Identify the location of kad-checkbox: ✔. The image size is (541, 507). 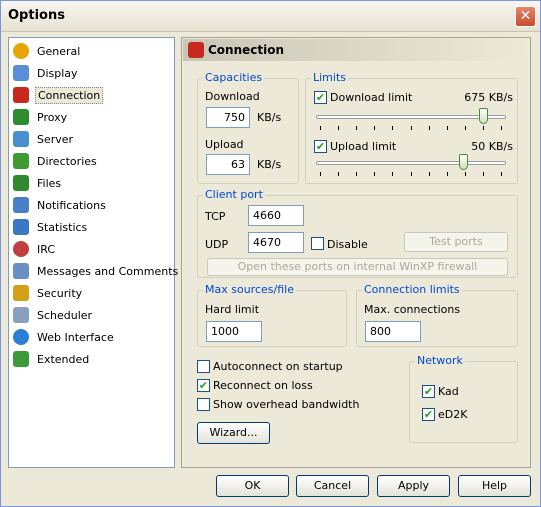
(428, 391).